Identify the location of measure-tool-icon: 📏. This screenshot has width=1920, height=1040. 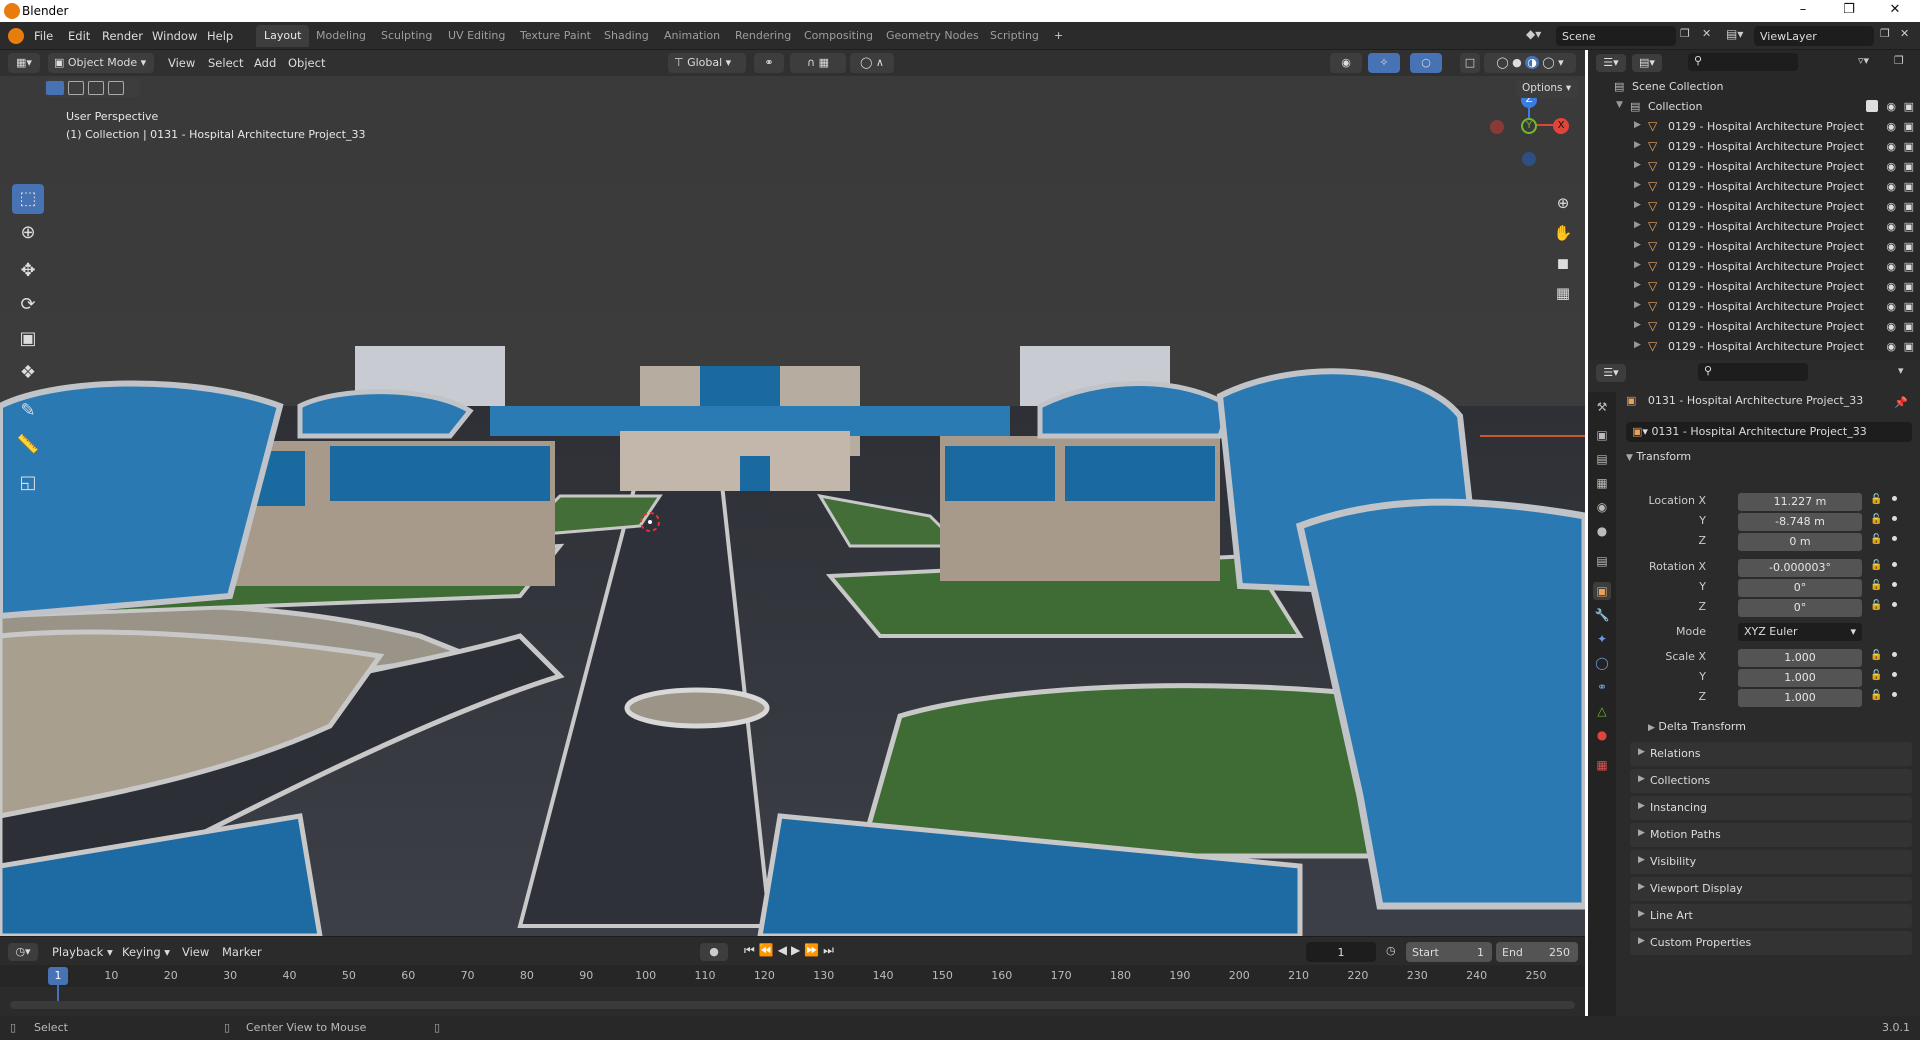
(28, 445).